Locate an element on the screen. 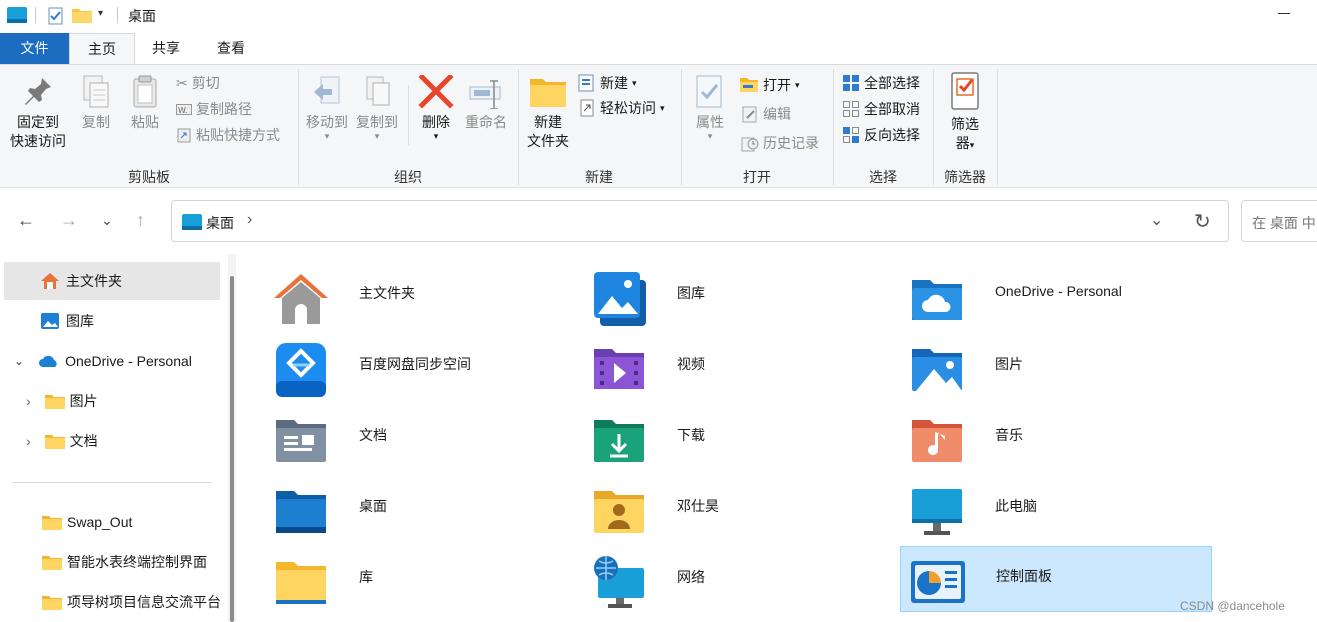 This screenshot has height=622, width=1317. pin-label-line1: 固定到 is located at coordinates (38, 122).